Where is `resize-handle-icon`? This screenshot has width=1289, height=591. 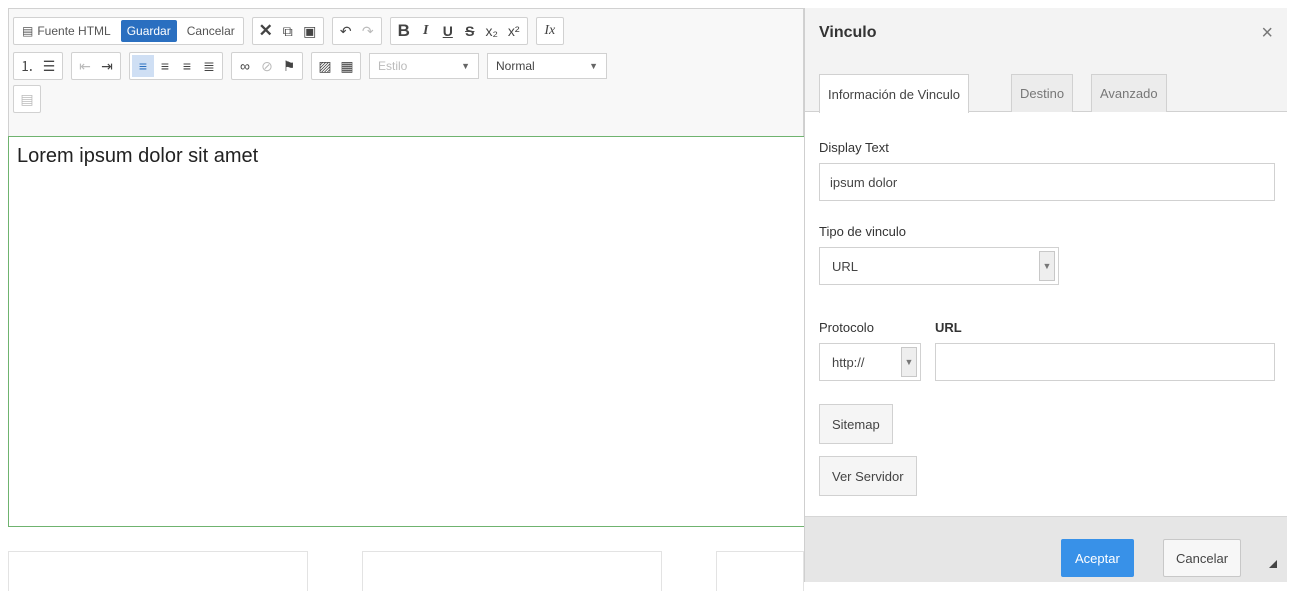 resize-handle-icon is located at coordinates (1273, 564).